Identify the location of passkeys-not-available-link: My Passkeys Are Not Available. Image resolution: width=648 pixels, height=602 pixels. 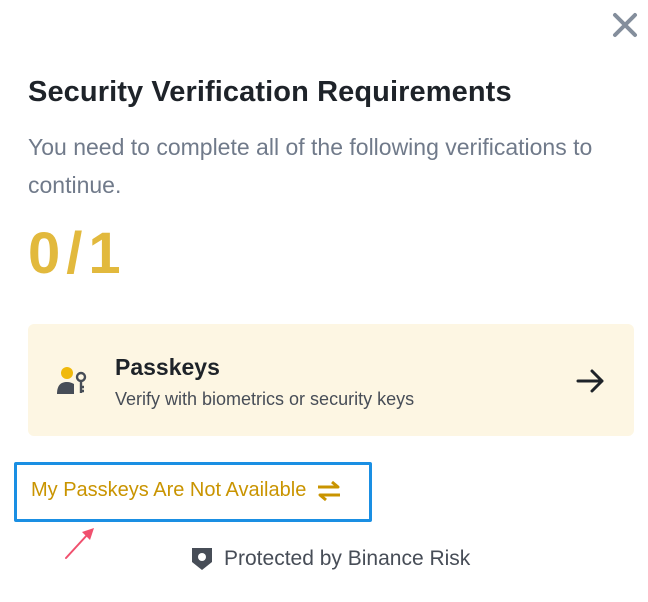
(186, 490).